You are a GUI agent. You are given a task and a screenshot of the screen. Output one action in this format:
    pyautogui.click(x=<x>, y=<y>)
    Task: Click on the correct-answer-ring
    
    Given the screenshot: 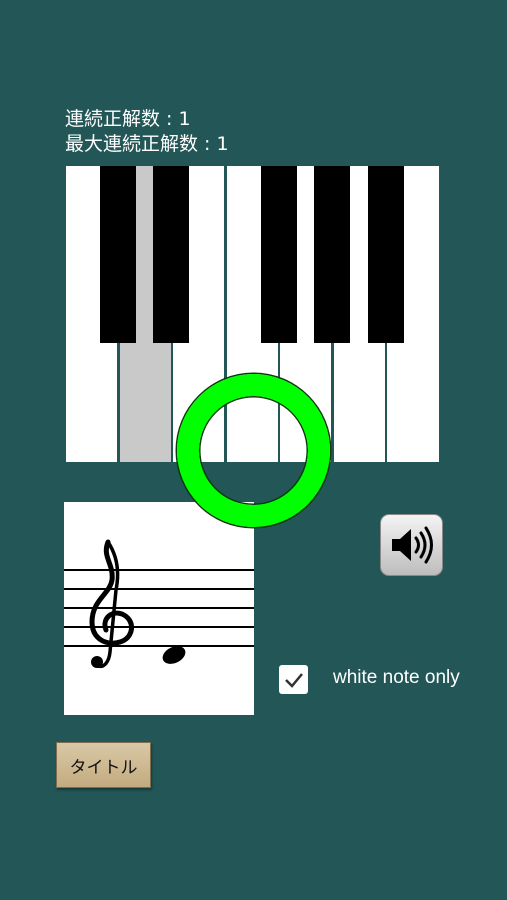 What is the action you would take?
    pyautogui.click(x=253, y=450)
    